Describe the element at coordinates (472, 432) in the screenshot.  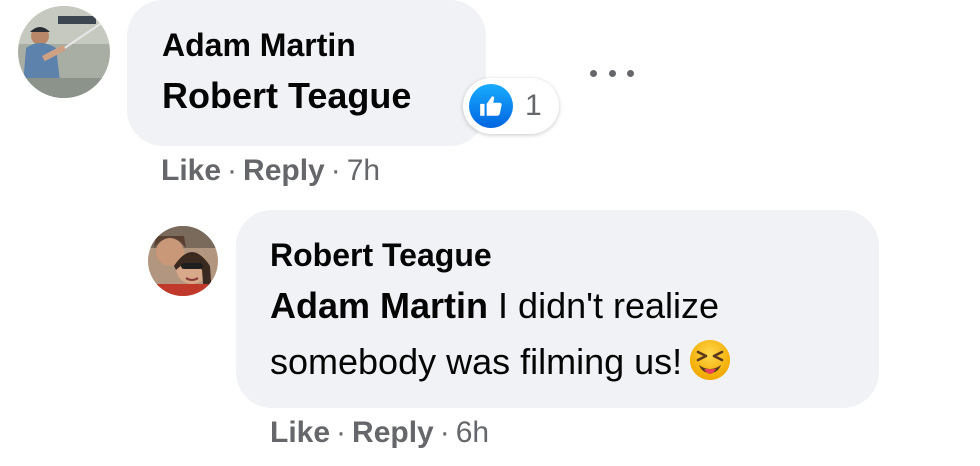
I see `timestamp: 6h` at that location.